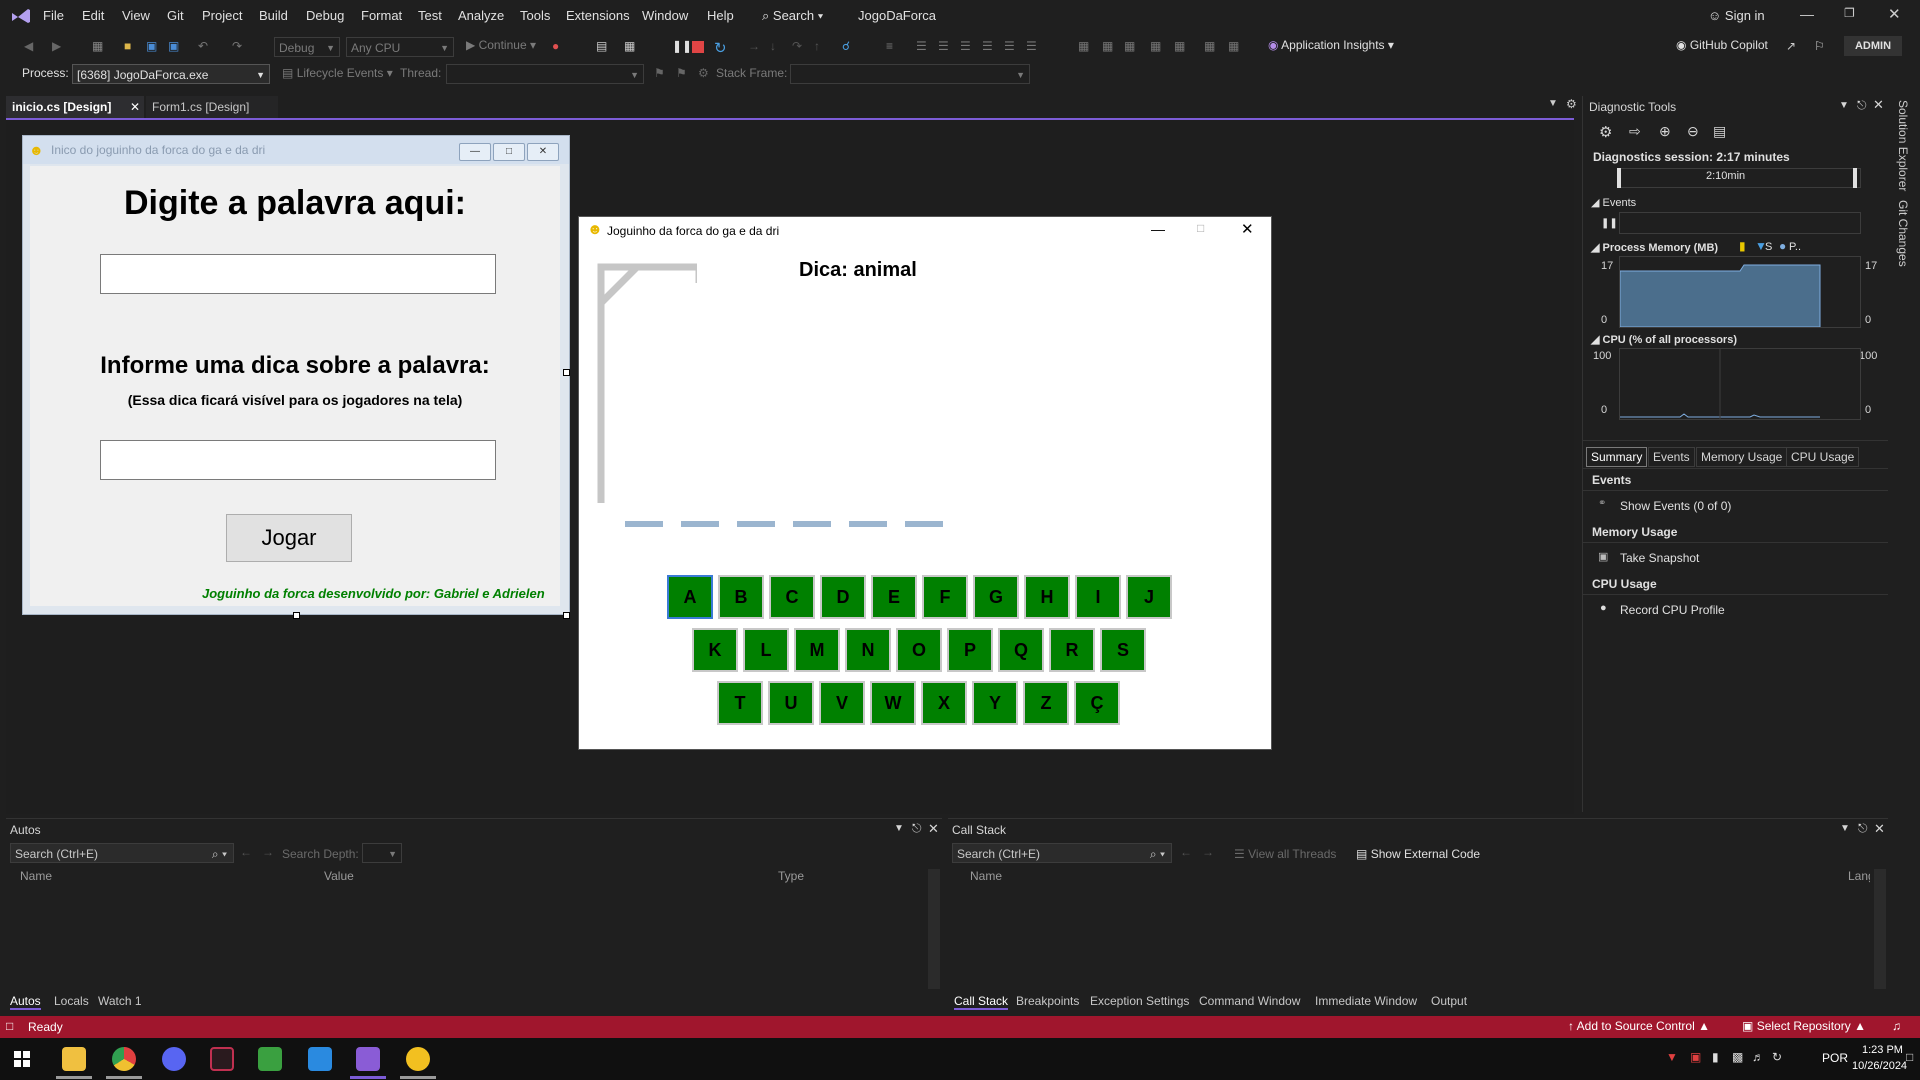 This screenshot has height=1080, width=1920. Describe the element at coordinates (1639, 1026) in the screenshot. I see `add-to-source-control-button: ↑ Add to Source Control ▲` at that location.